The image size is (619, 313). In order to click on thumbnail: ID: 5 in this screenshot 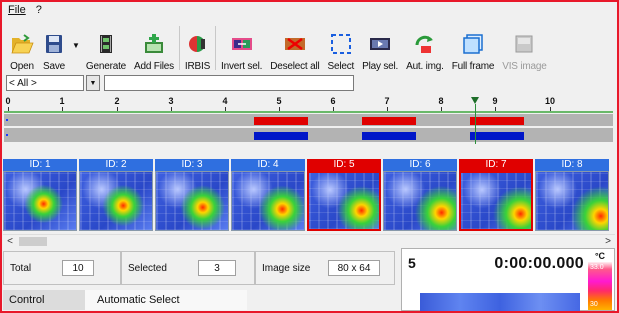, I will do `click(344, 196)`.